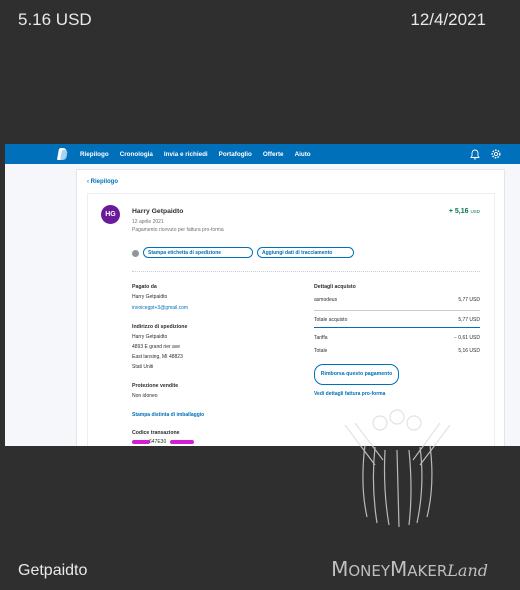 This screenshot has height=590, width=520. Describe the element at coordinates (349, 394) in the screenshot. I see `invoice-details-link: Vedi dettagli fattura pro-forma` at that location.